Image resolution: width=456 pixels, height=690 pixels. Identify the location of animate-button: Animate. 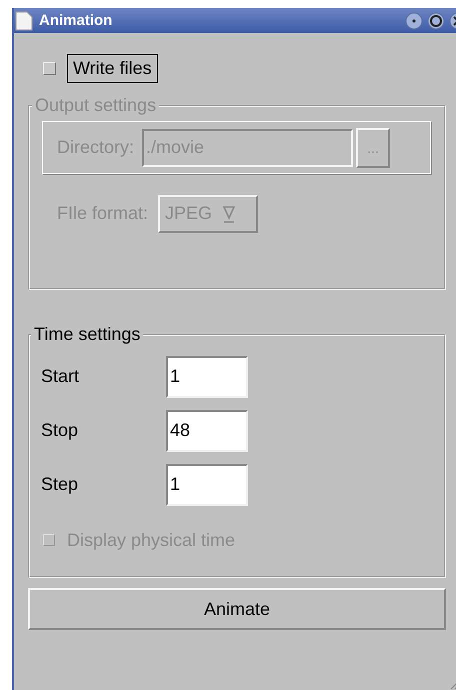
(237, 609).